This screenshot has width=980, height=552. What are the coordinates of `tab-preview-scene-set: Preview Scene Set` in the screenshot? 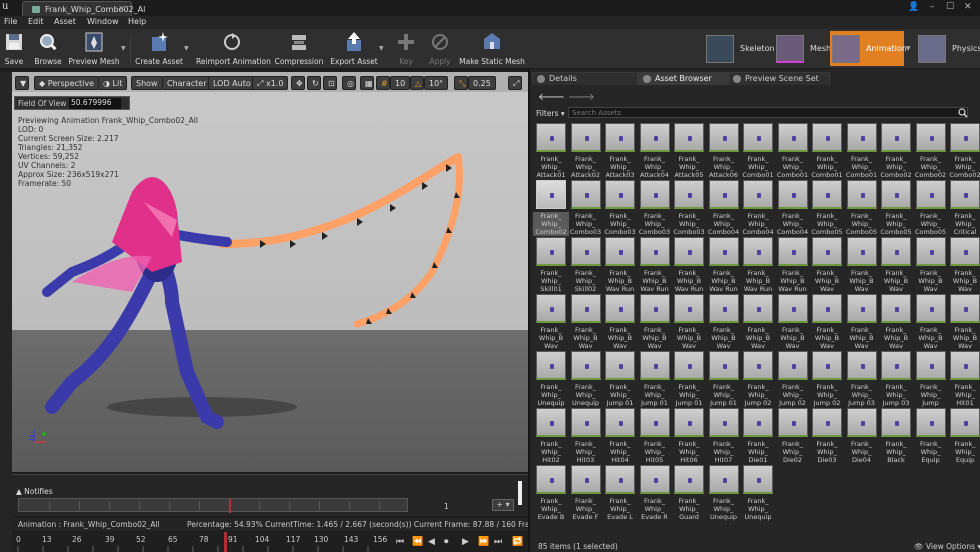 It's located at (779, 78).